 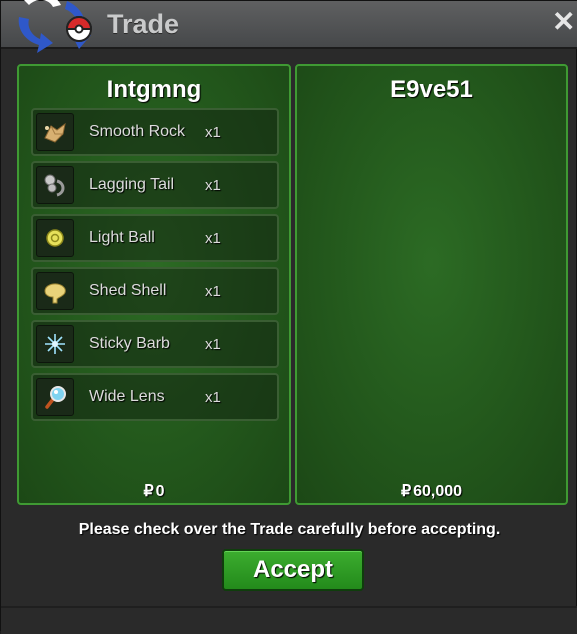 I want to click on item-name: Smooth Rock, so click(x=137, y=131).